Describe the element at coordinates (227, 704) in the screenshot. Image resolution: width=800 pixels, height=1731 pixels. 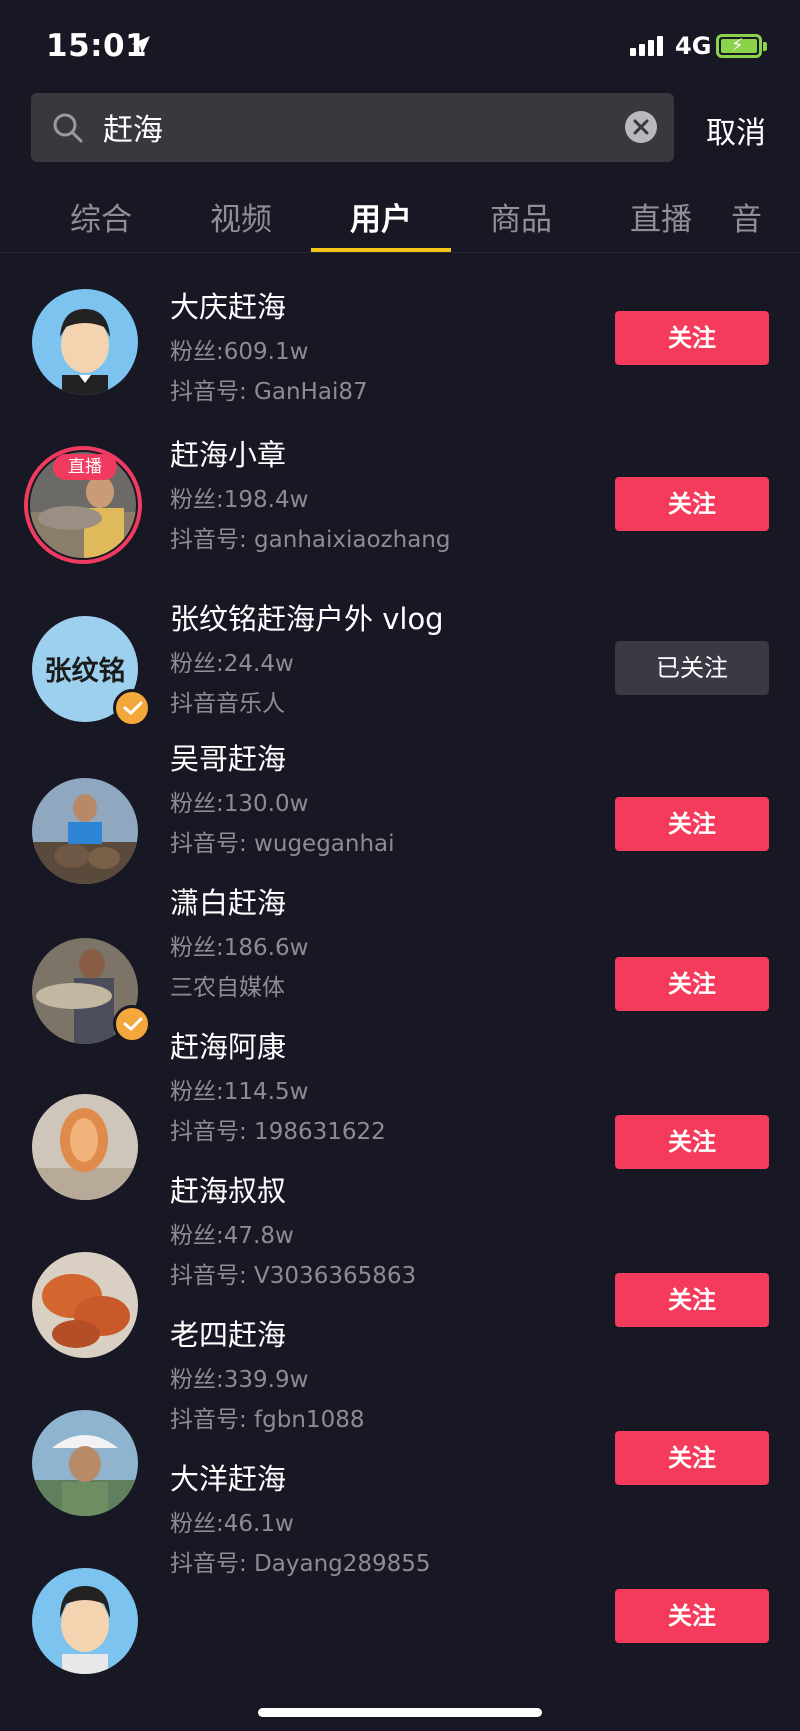
I see `user-tag: 抖音音乐人` at that location.